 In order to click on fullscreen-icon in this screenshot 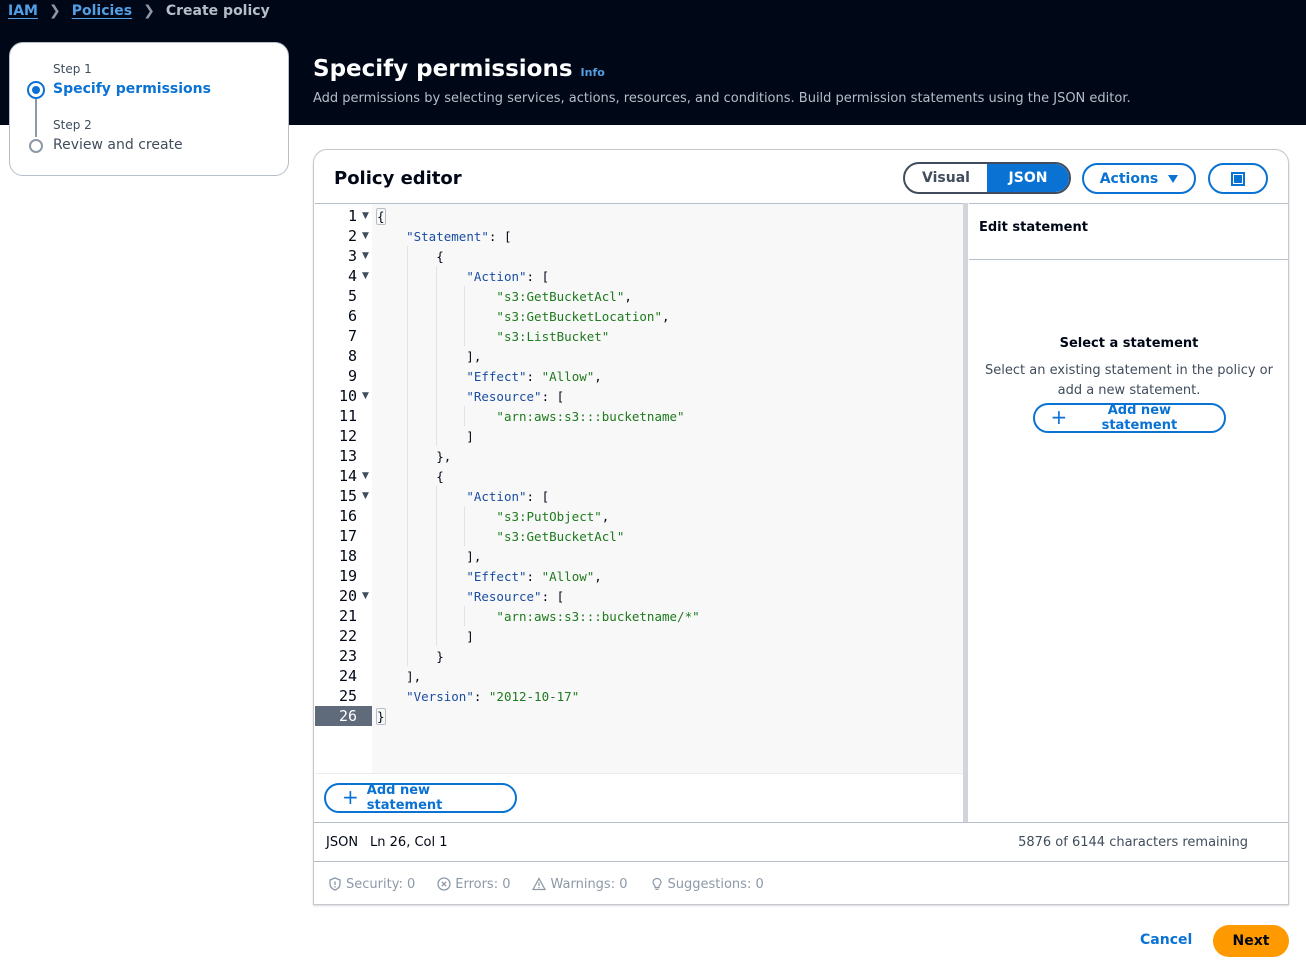, I will do `click(1238, 178)`.